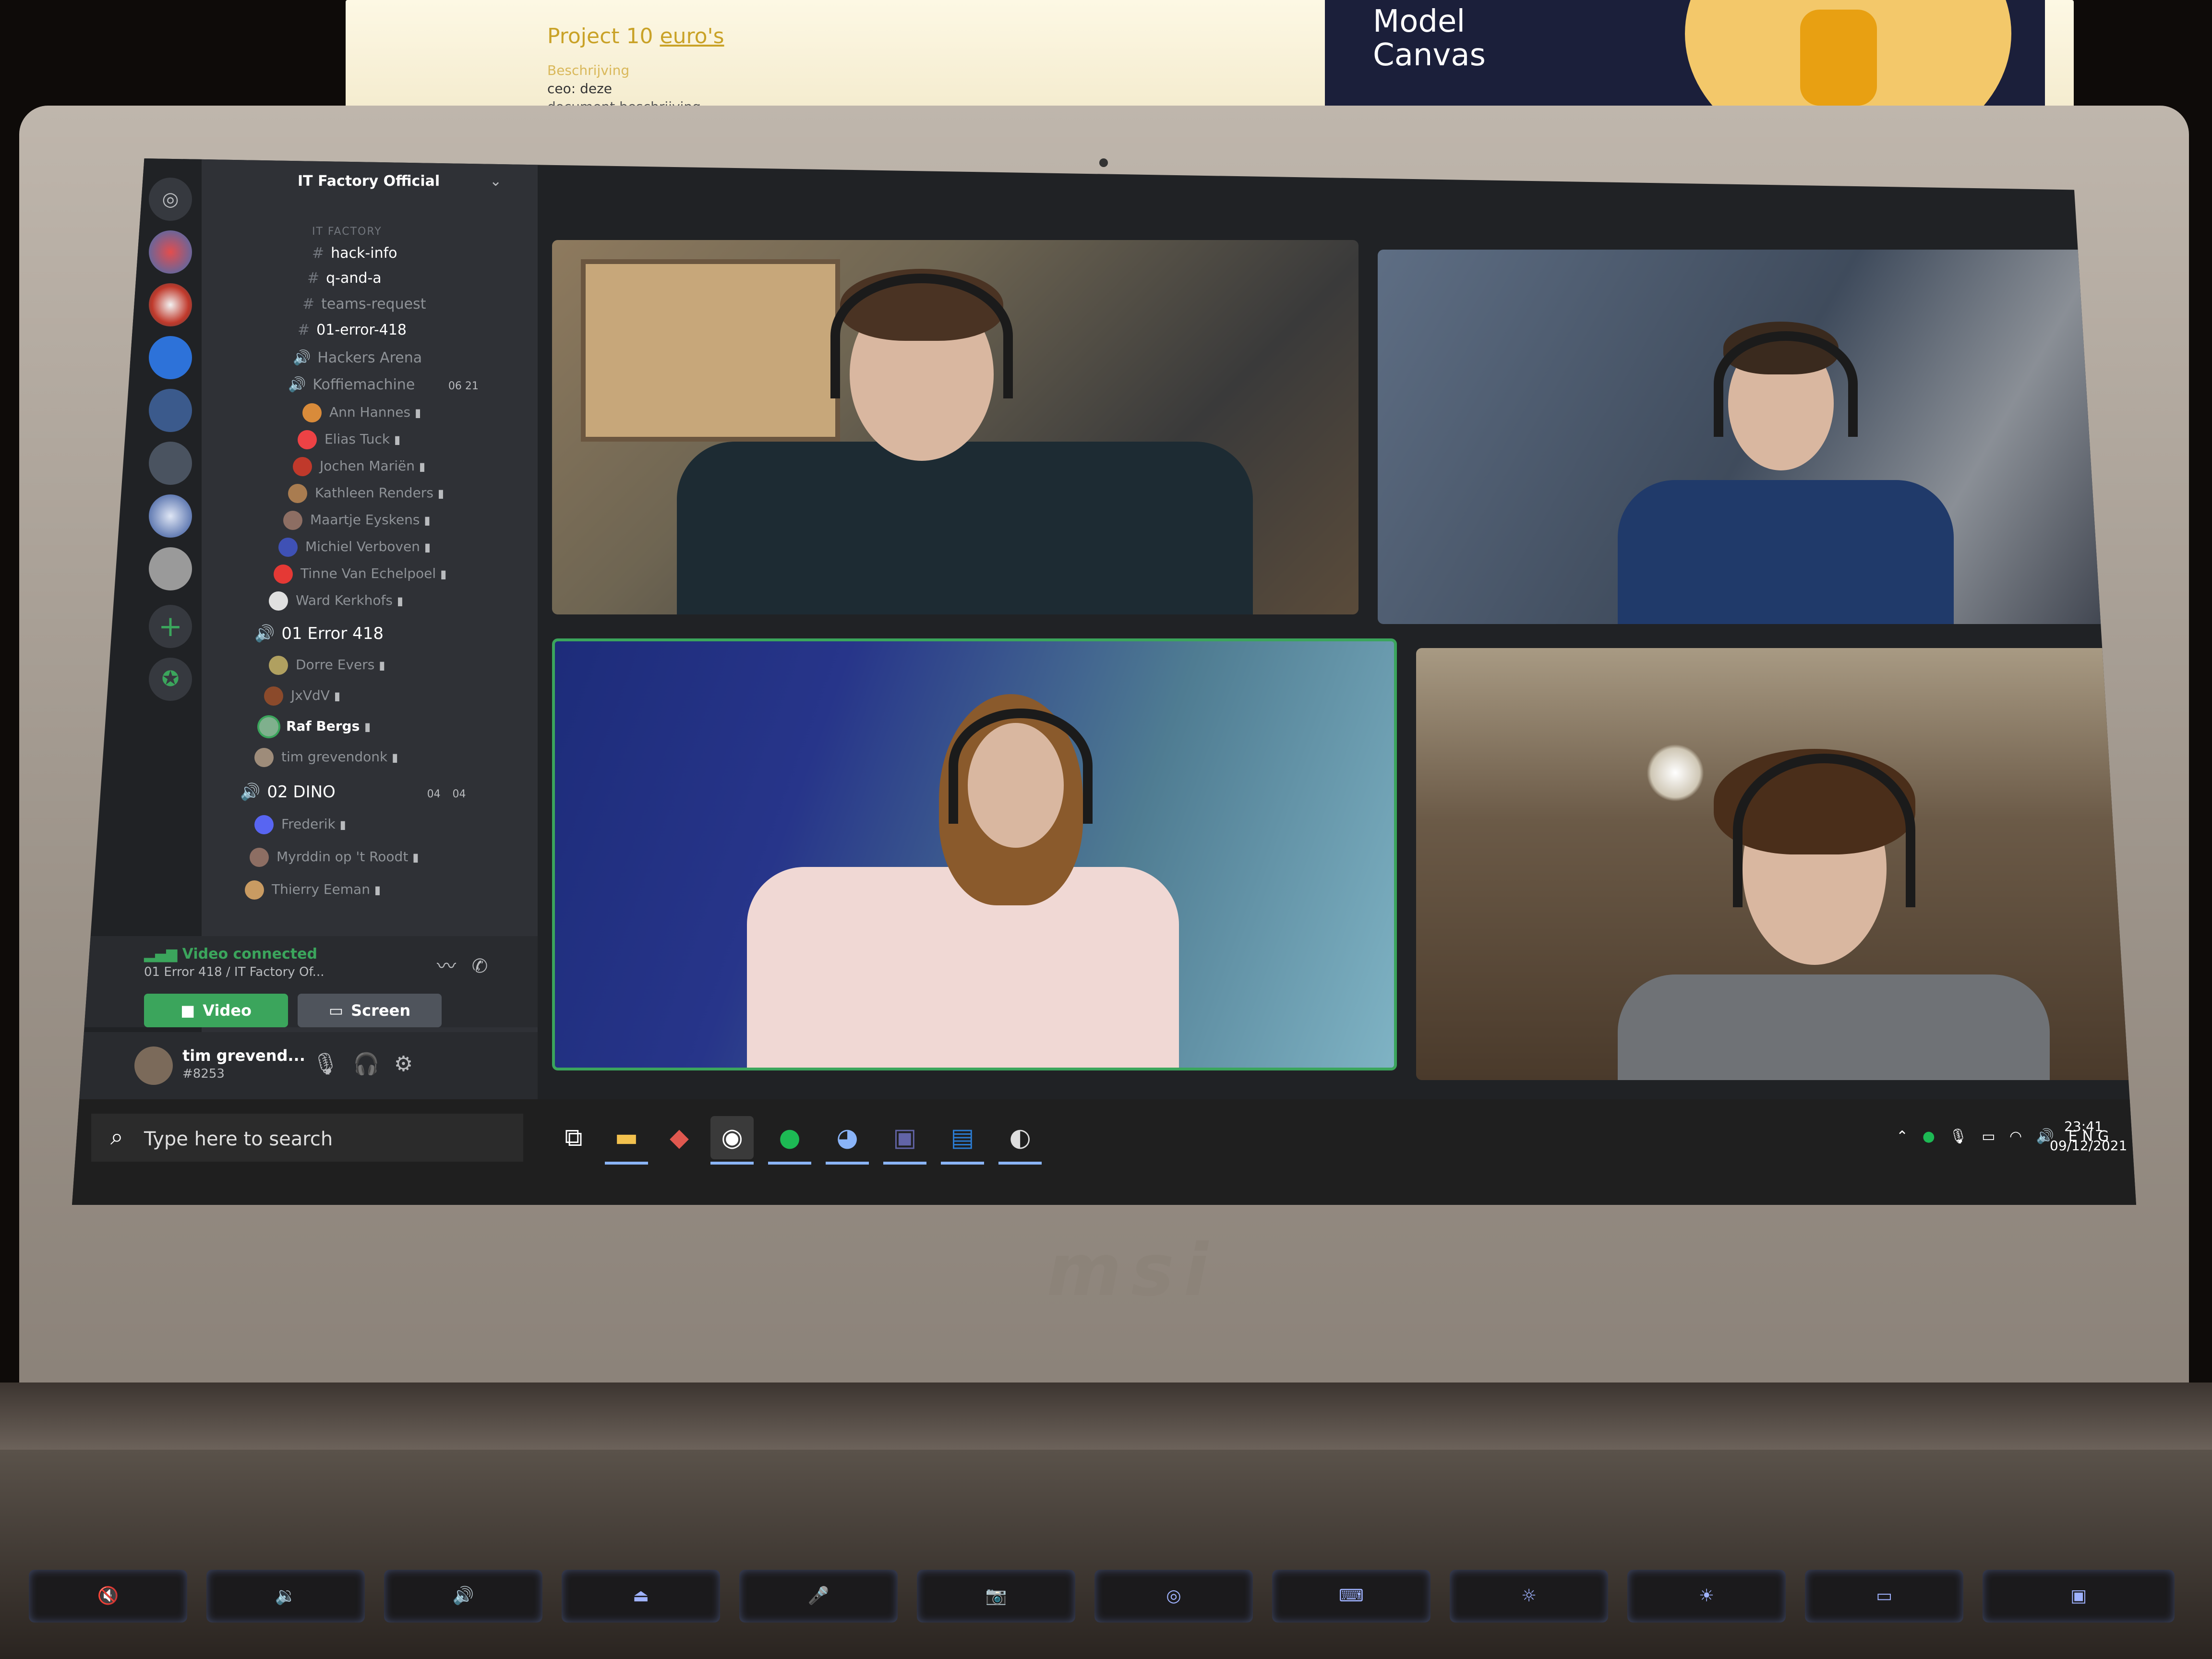 The width and height of the screenshot is (2212, 1659). What do you see at coordinates (447, 966) in the screenshot?
I see `noise-suppression-icon: 〰` at bounding box center [447, 966].